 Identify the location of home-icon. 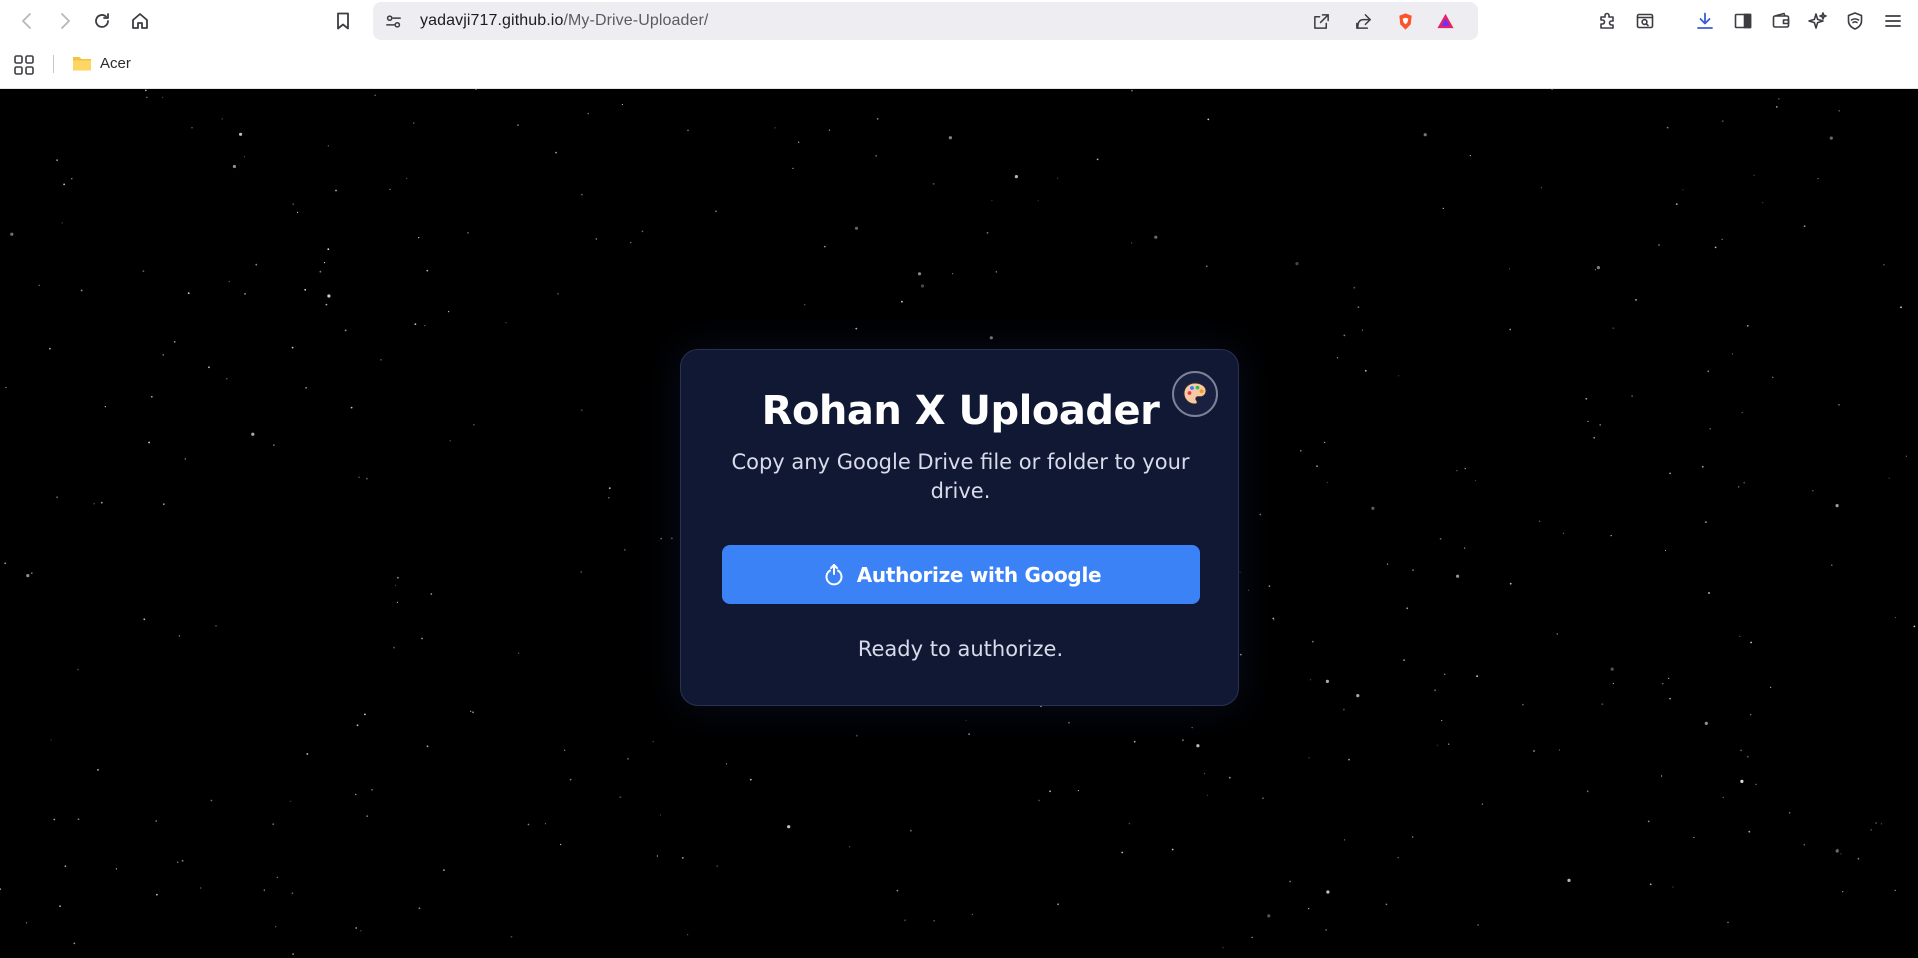
(140, 21).